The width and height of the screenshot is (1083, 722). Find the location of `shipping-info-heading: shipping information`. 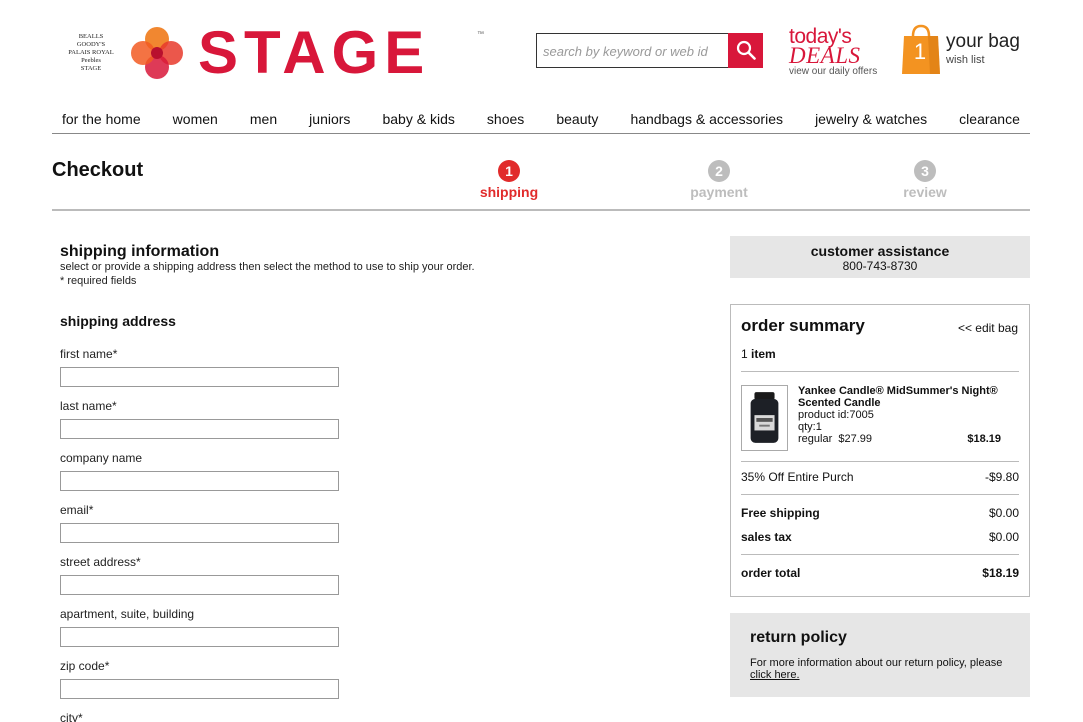

shipping-info-heading: shipping information is located at coordinates (140, 251).